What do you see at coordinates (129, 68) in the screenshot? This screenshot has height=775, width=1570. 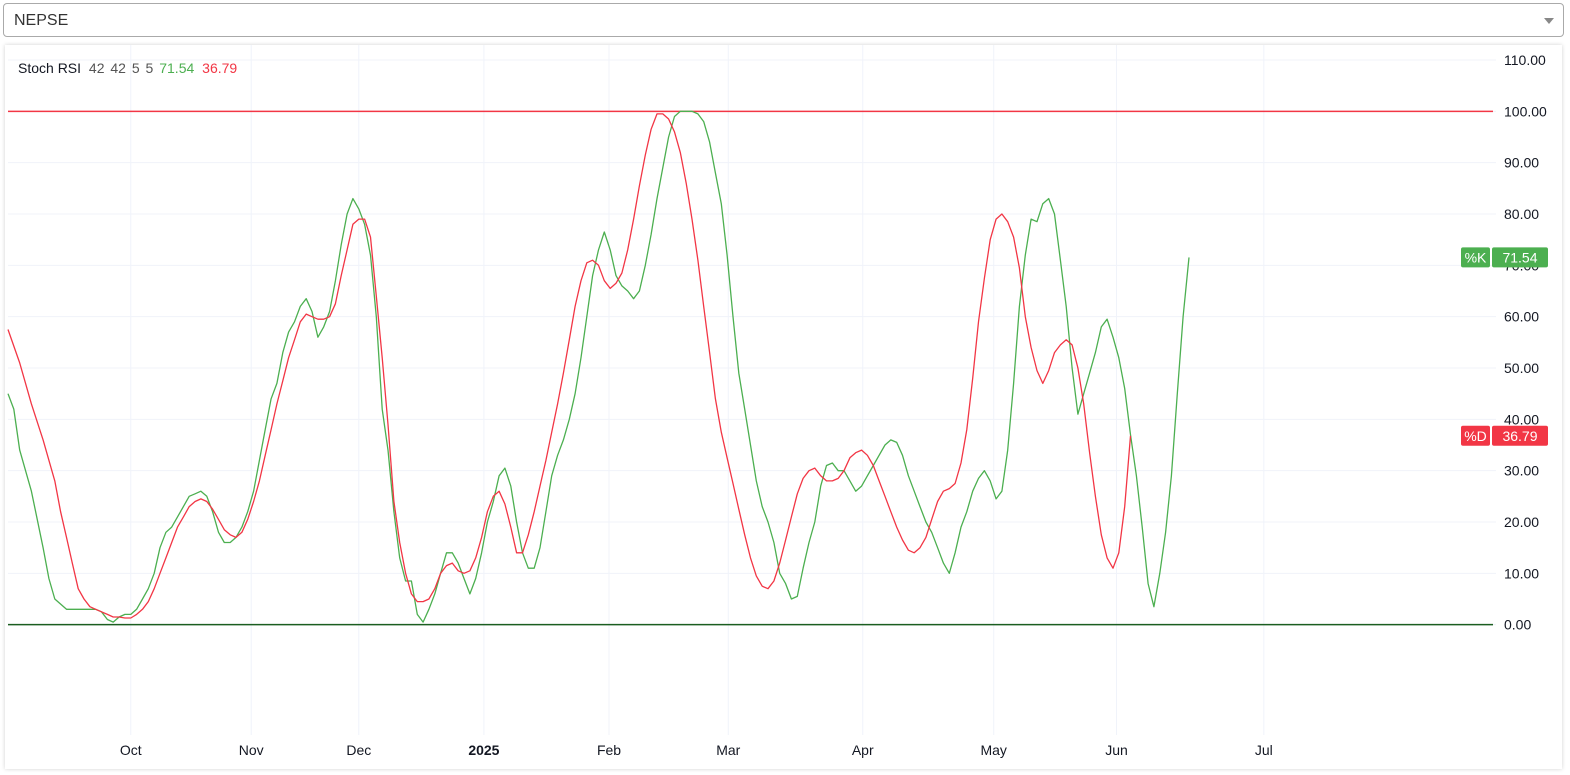 I see `indicator-legend: Stoch RSI 42 42 5 5 71.54 36.79` at bounding box center [129, 68].